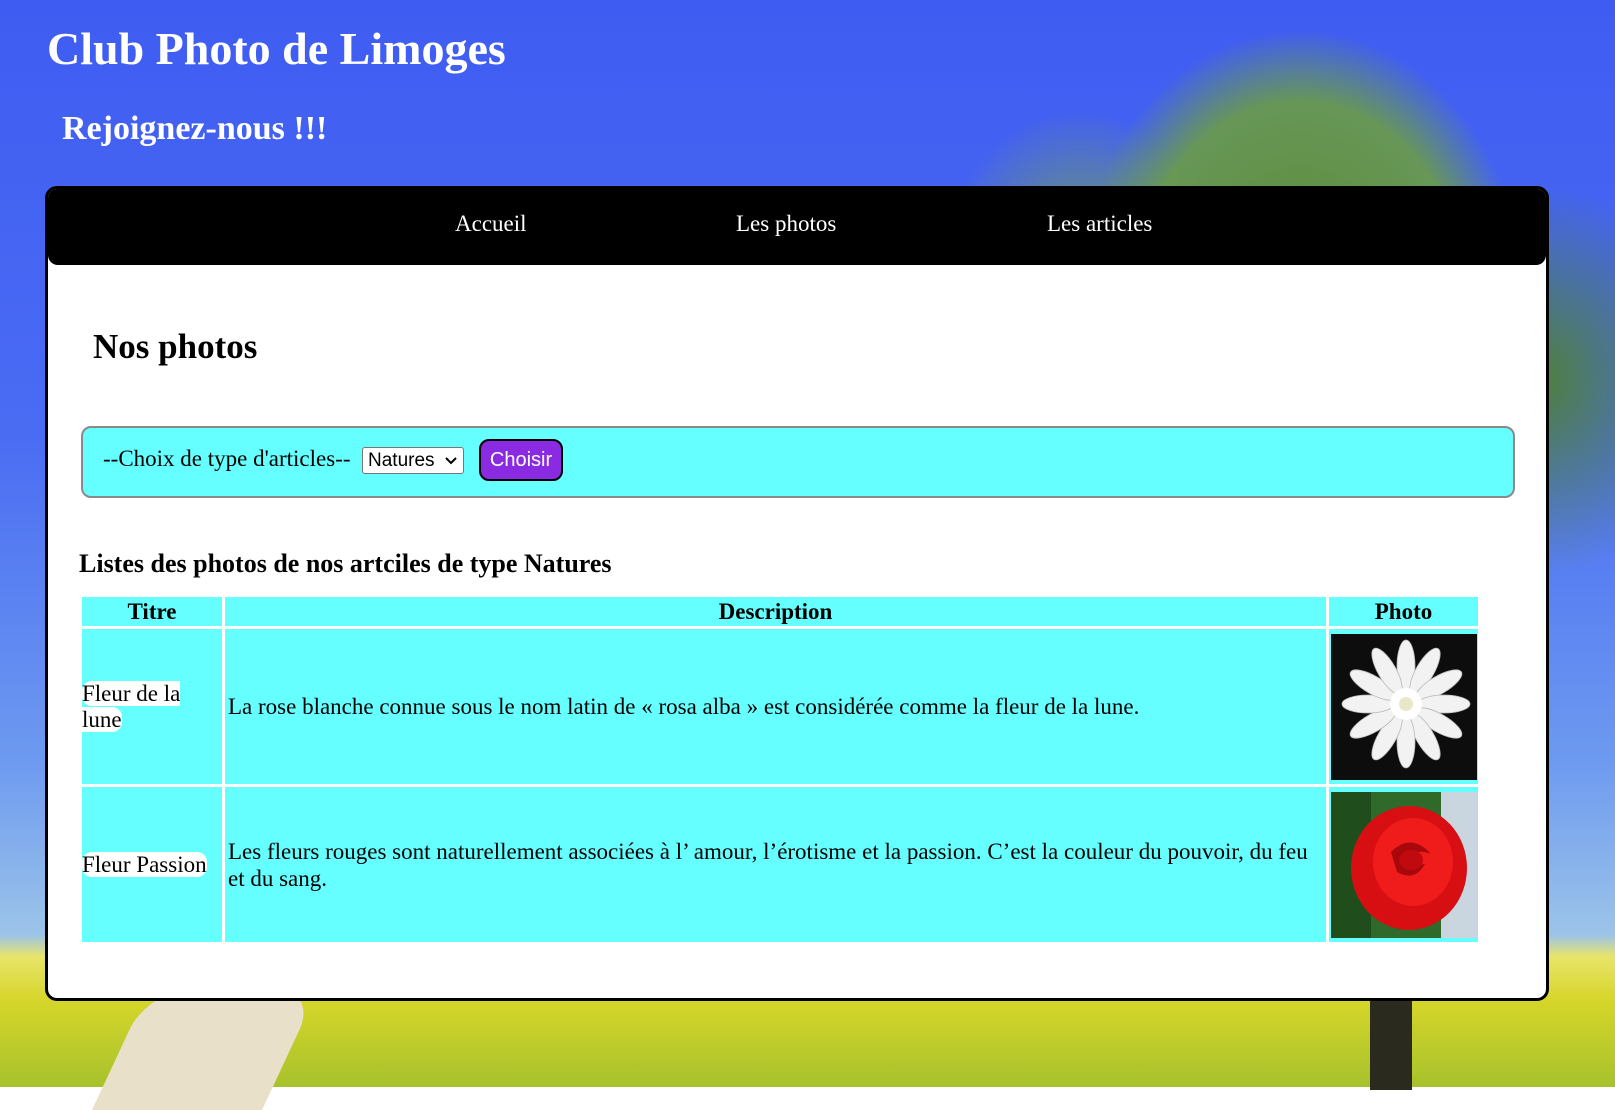 The width and height of the screenshot is (1615, 1110). I want to click on nav-les-articles: Les articles, so click(1099, 224).